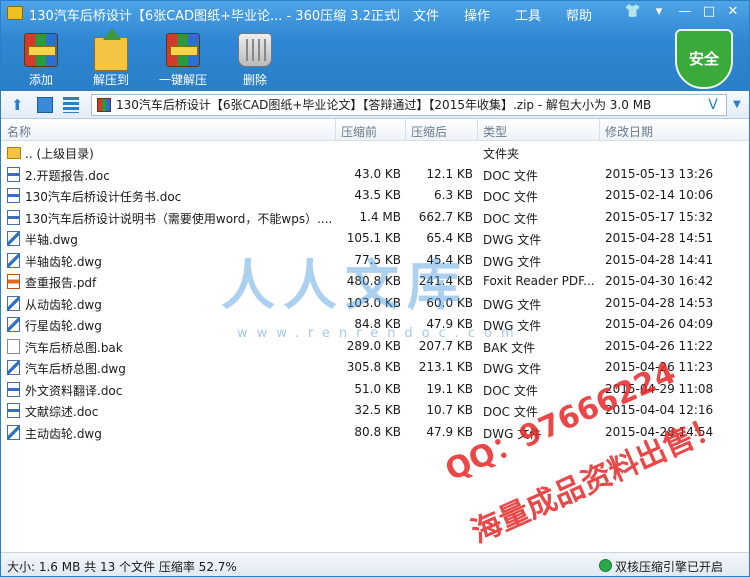  Describe the element at coordinates (633, 12) in the screenshot. I see `skin-icon: 👕` at that location.